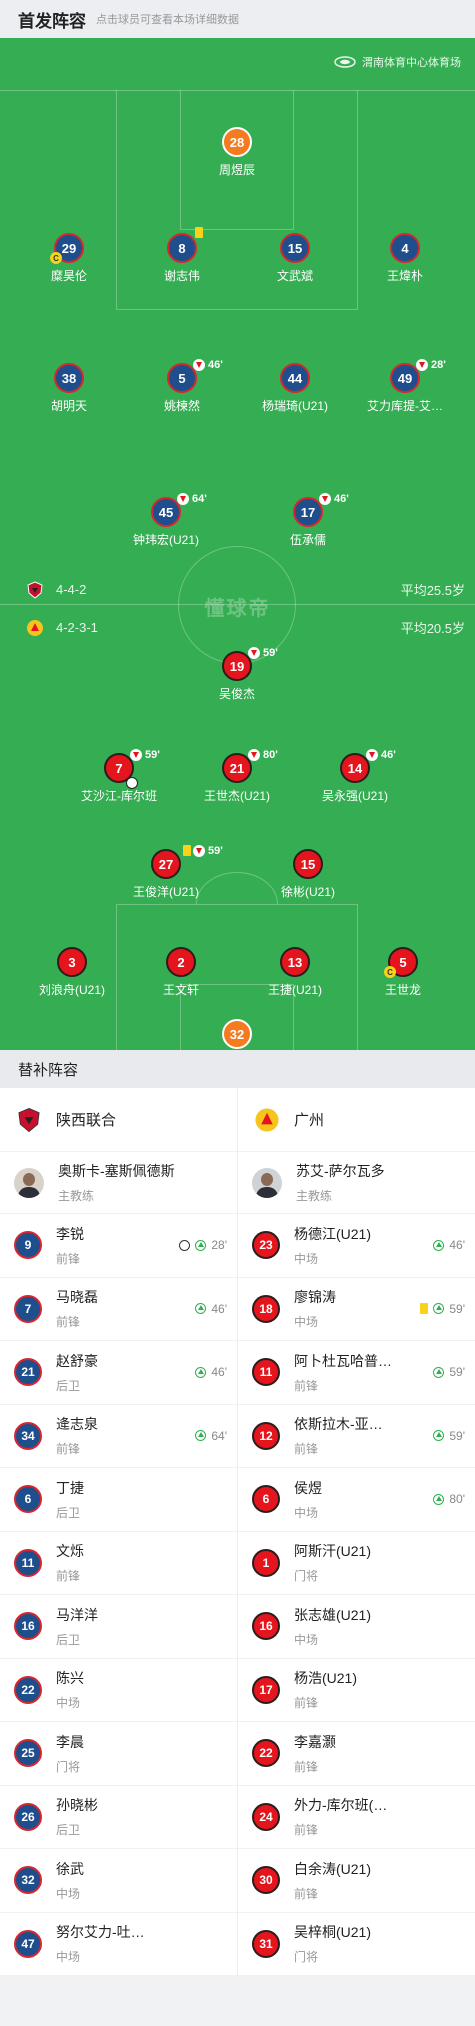 Image resolution: width=475 pixels, height=2026 pixels. Describe the element at coordinates (390, 972) in the screenshot. I see `captain-icon: C` at that location.